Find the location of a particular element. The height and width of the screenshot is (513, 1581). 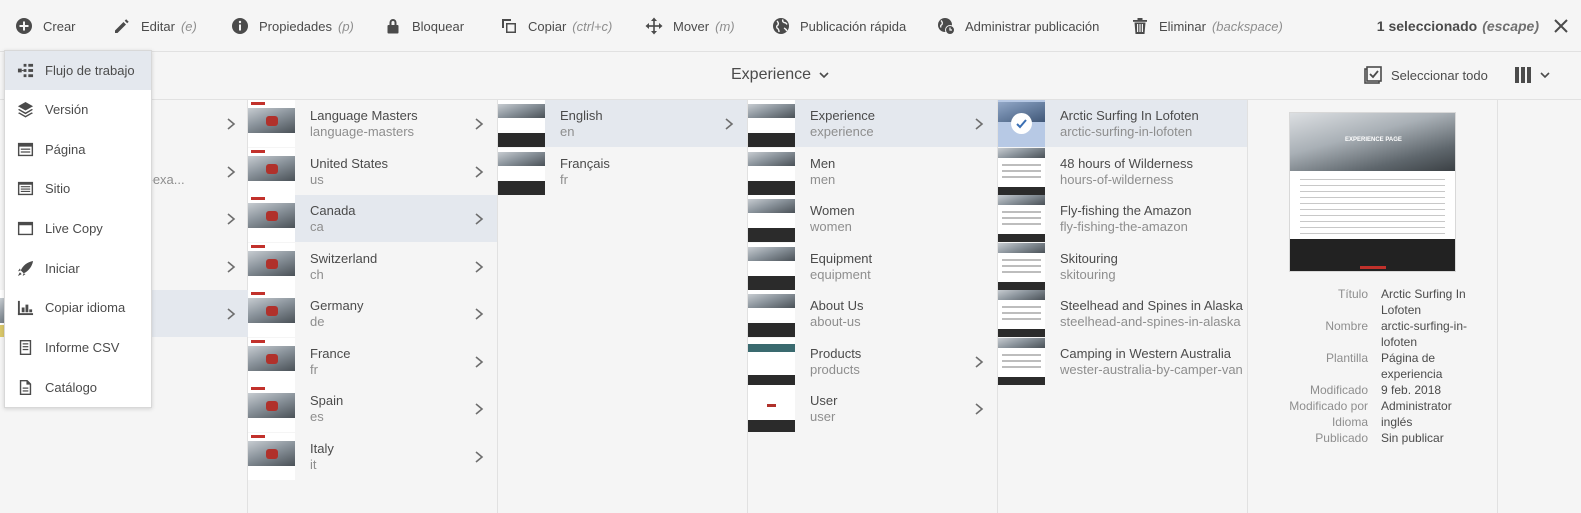

list-item: Italy it is located at coordinates (372, 456).